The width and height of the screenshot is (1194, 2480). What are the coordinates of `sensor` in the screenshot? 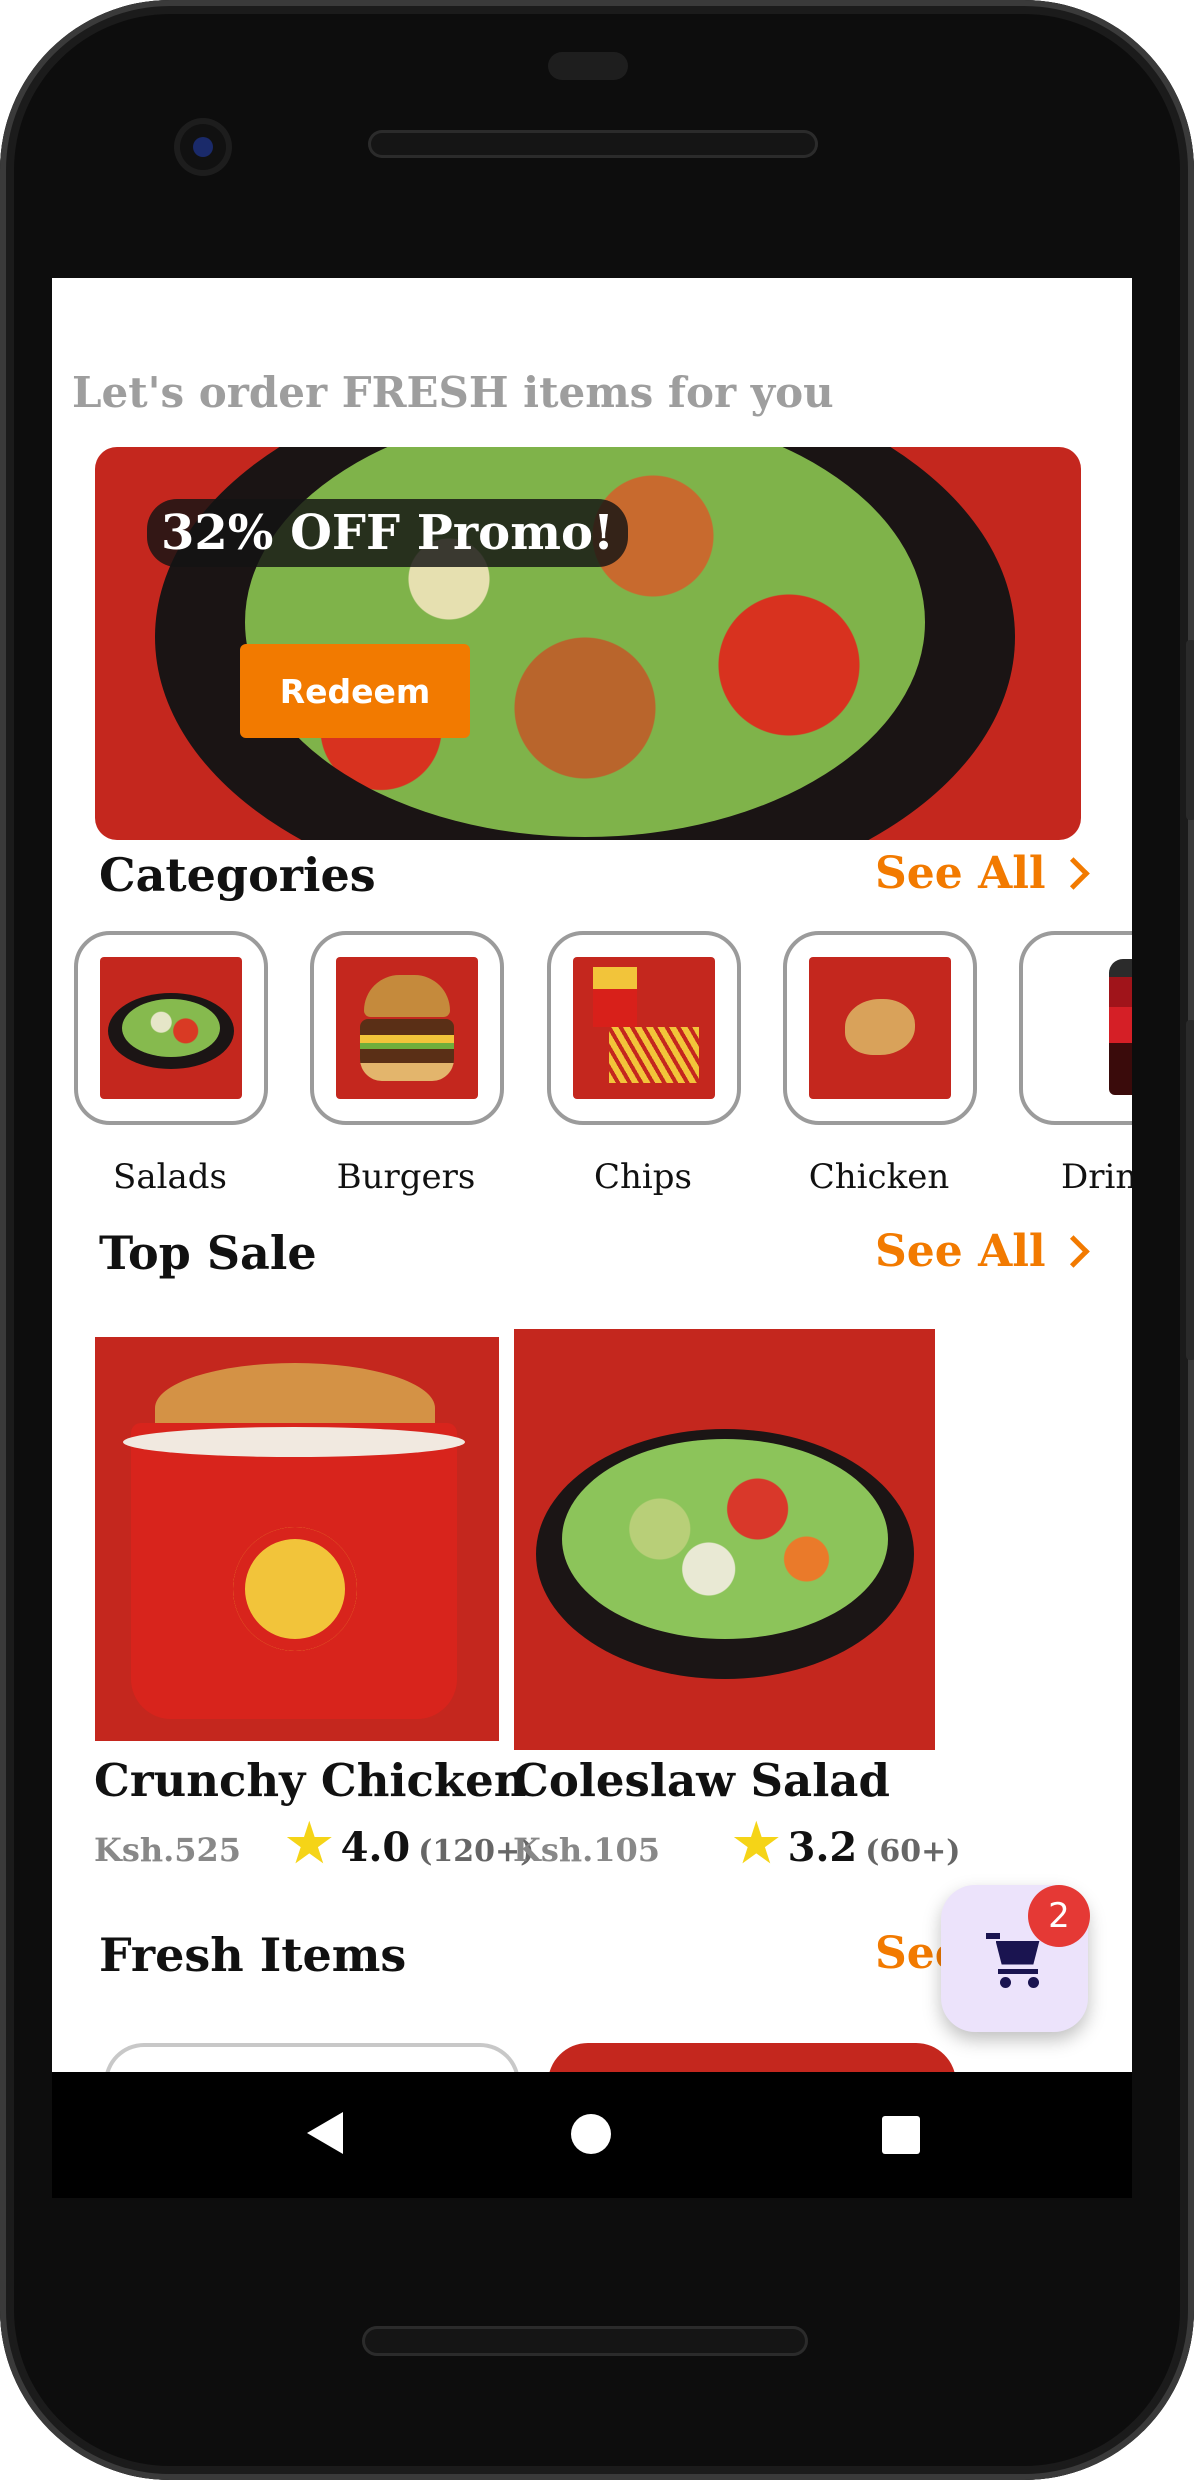 It's located at (588, 66).